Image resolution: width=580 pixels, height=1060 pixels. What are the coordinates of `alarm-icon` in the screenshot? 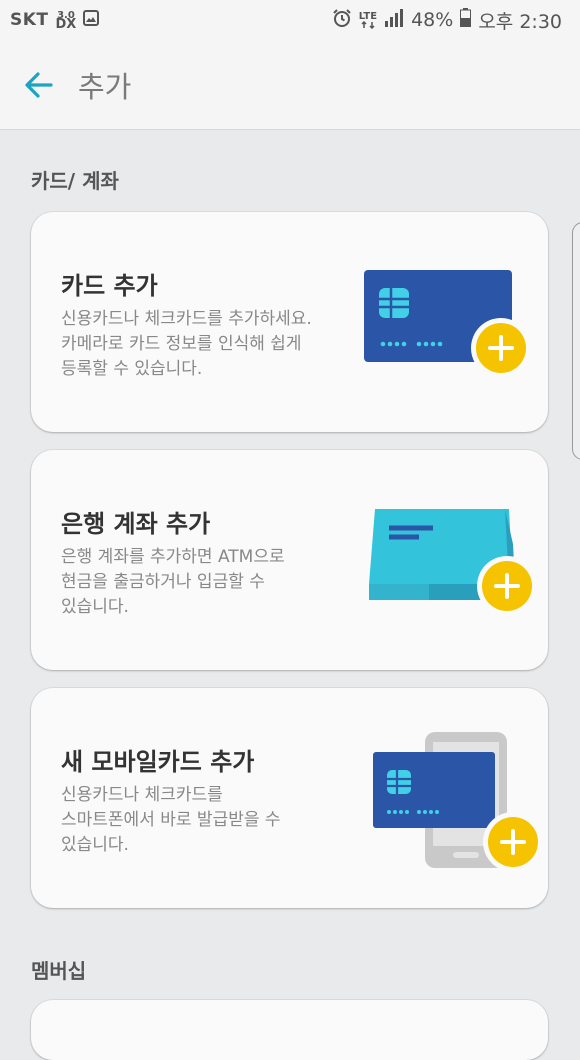 It's located at (342, 20).